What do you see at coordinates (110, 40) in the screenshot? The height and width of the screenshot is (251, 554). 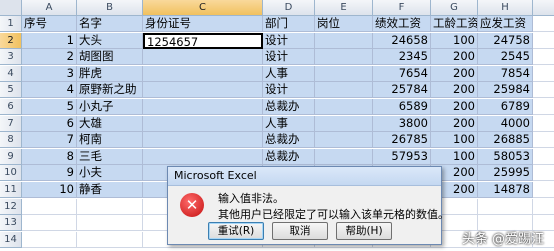 I see `table-cell: 大头` at bounding box center [110, 40].